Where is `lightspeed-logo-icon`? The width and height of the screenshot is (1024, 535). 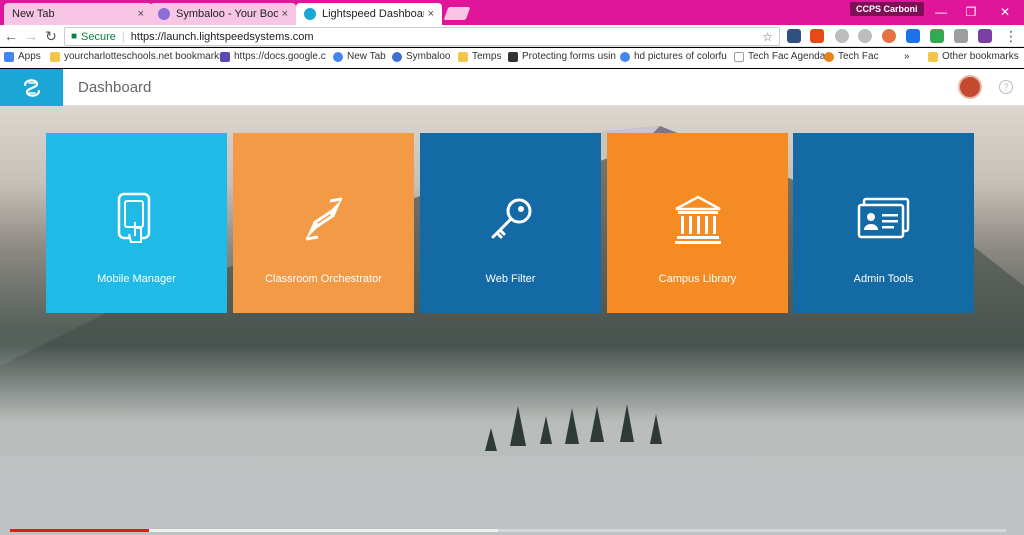 lightspeed-logo-icon is located at coordinates (31, 87).